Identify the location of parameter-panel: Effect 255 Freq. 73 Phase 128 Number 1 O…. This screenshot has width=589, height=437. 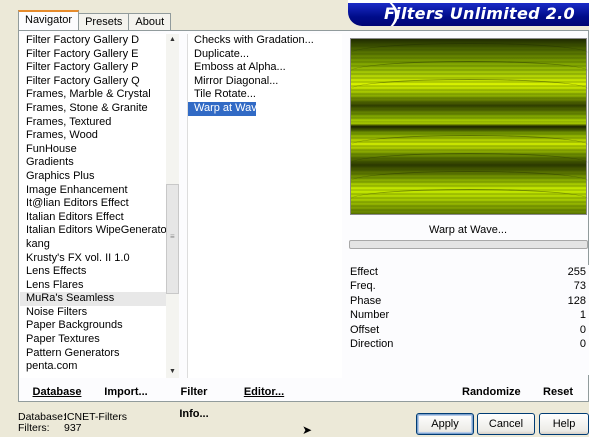
(468, 320).